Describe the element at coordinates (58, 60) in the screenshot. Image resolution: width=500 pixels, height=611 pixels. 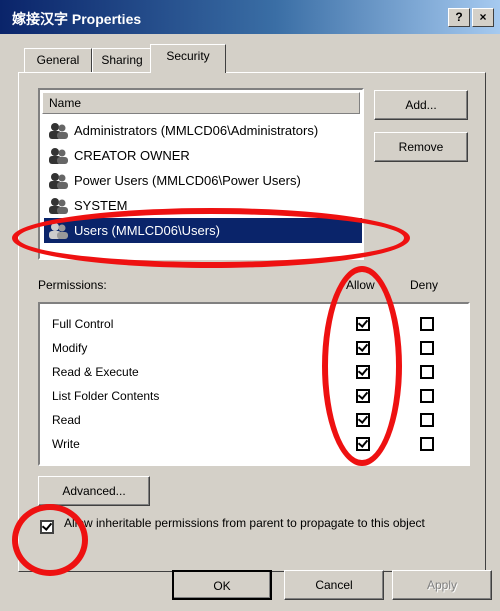
I see `tab-general: General` at that location.